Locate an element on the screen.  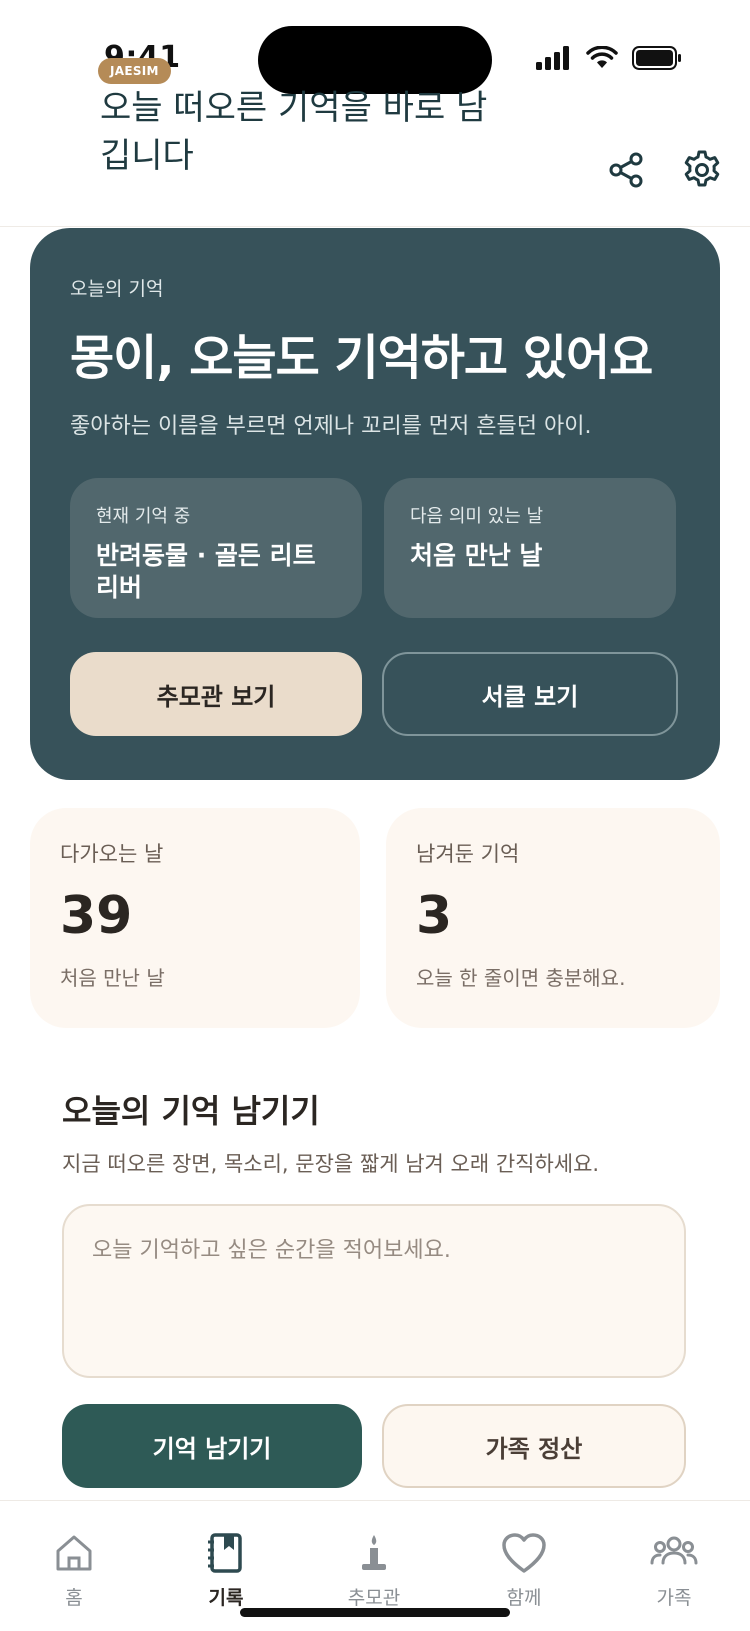
tab-memorial: 추모관 is located at coordinates (374, 1570).